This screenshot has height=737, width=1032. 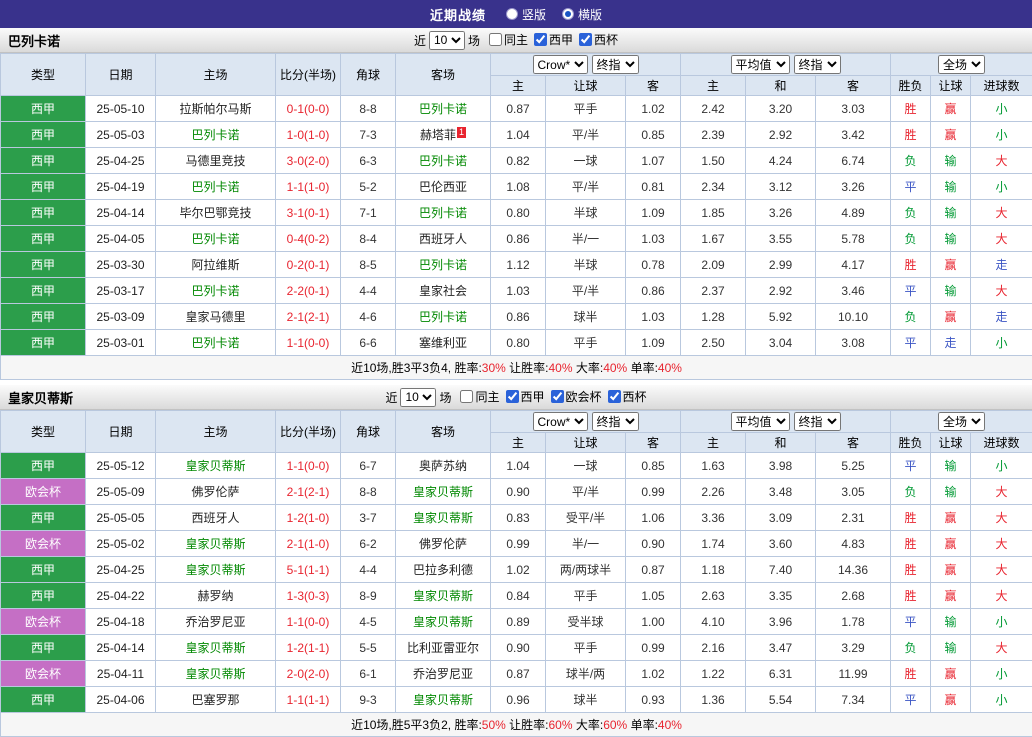 I want to click on away-team-link: 巴伦西亚, so click(x=443, y=187).